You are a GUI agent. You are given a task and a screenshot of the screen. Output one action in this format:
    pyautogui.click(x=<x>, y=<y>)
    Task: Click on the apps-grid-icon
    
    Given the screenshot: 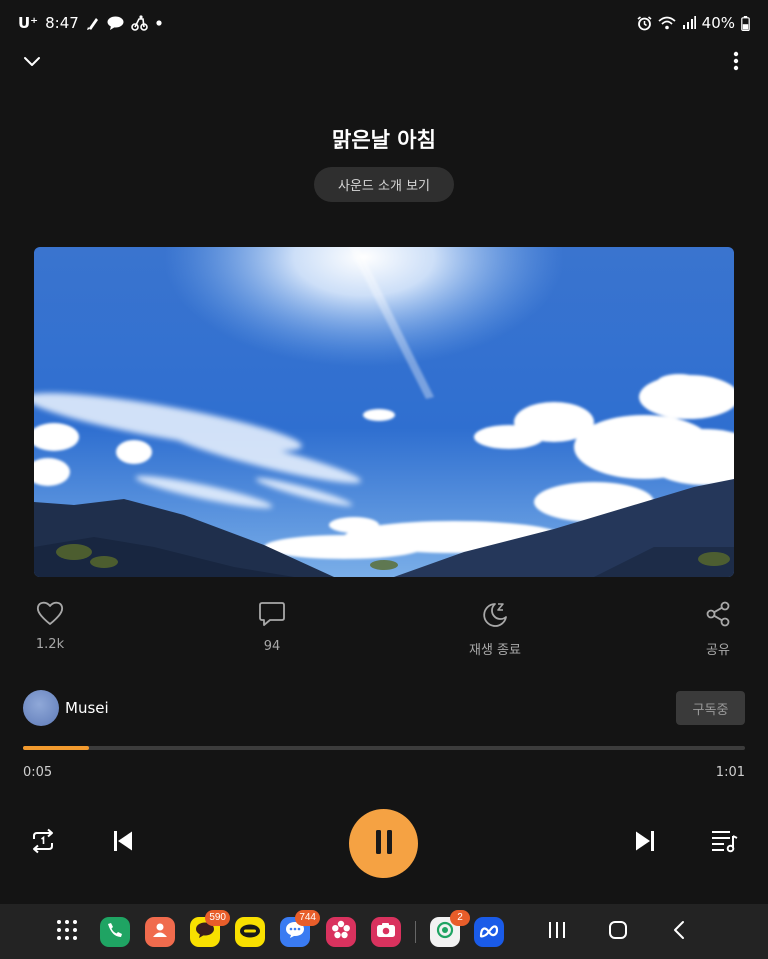 What is the action you would take?
    pyautogui.click(x=67, y=932)
    